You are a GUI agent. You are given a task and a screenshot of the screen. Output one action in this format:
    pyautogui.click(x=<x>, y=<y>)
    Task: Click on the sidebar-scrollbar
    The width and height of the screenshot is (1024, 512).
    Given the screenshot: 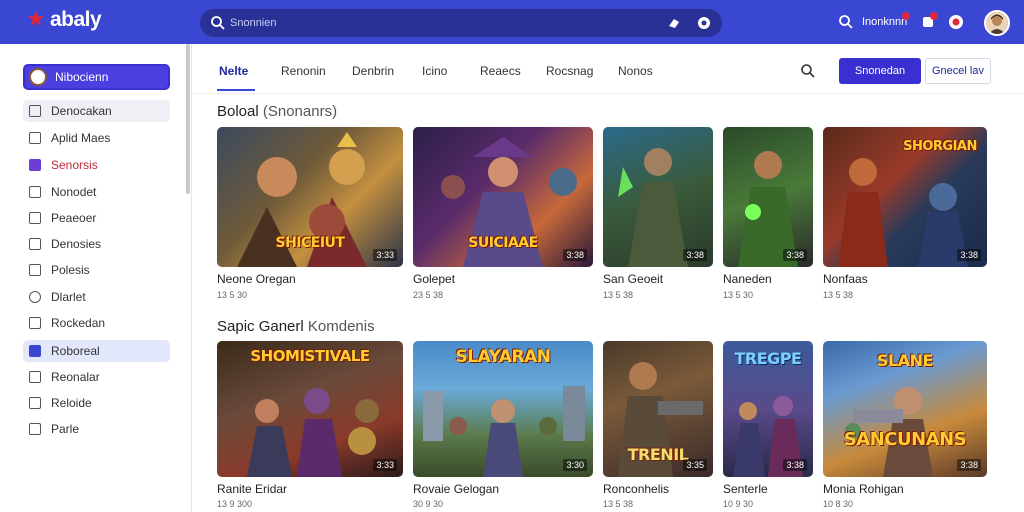 What is the action you would take?
    pyautogui.click(x=188, y=119)
    